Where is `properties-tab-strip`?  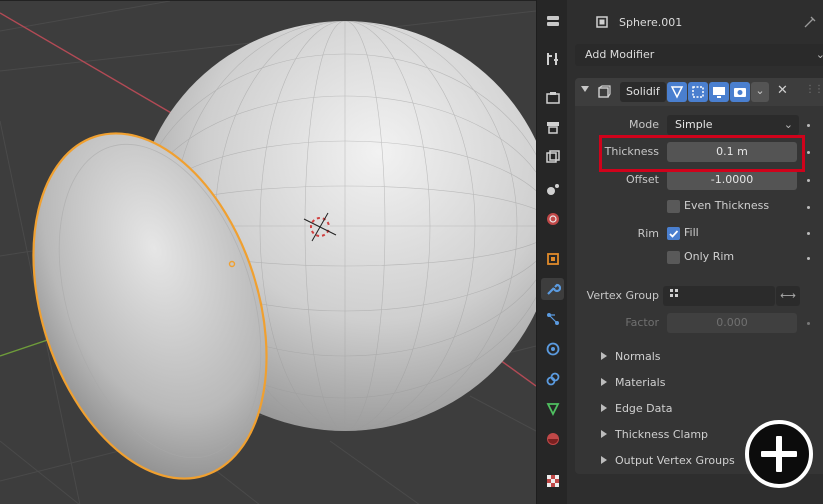
properties-tab-strip is located at coordinates (551, 252).